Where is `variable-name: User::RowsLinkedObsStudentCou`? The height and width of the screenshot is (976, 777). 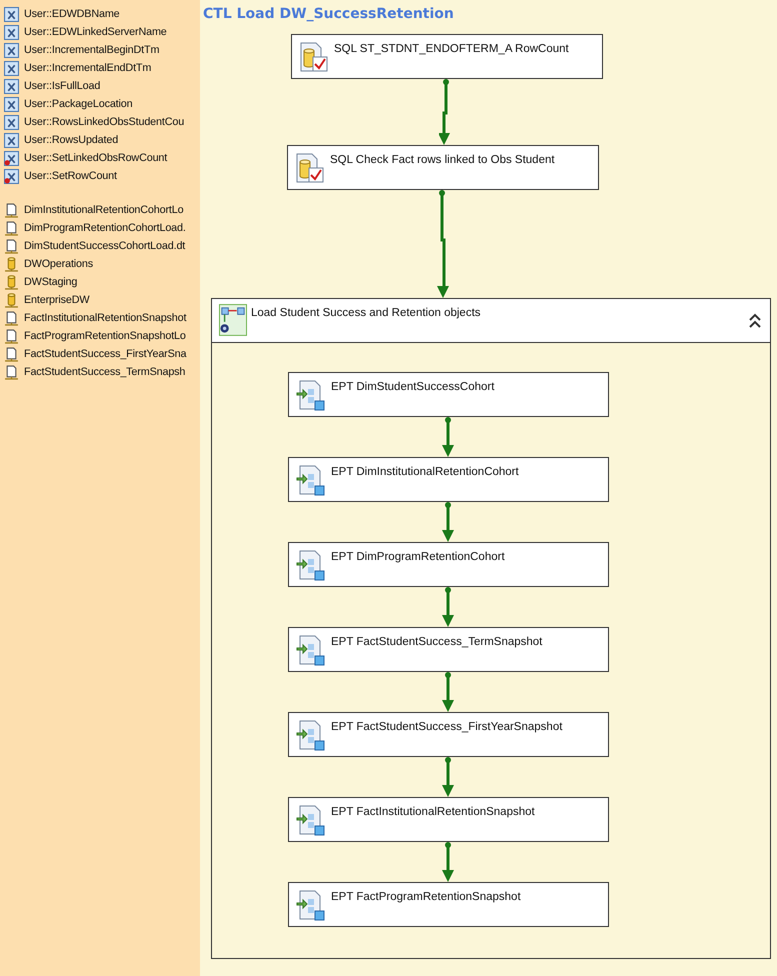
variable-name: User::RowsLinkedObsStudentCou is located at coordinates (104, 122).